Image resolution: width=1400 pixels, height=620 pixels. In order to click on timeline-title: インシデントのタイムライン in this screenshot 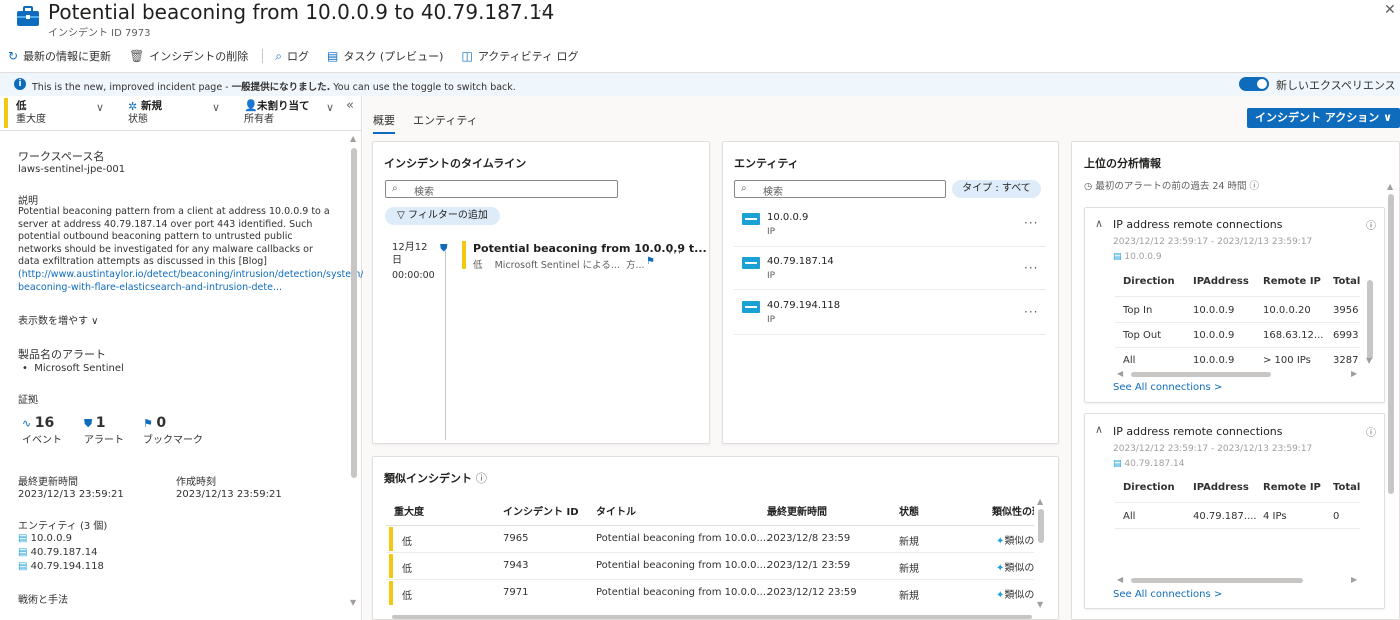, I will do `click(455, 163)`.